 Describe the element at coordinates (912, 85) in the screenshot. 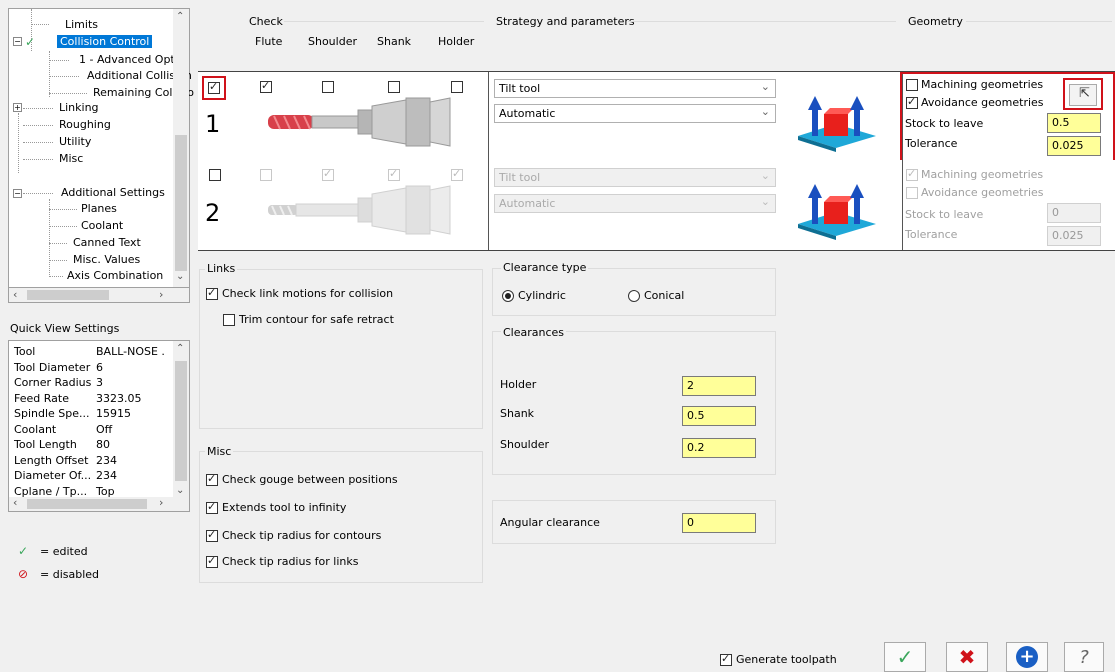

I see `row1-machining-checkbox` at that location.